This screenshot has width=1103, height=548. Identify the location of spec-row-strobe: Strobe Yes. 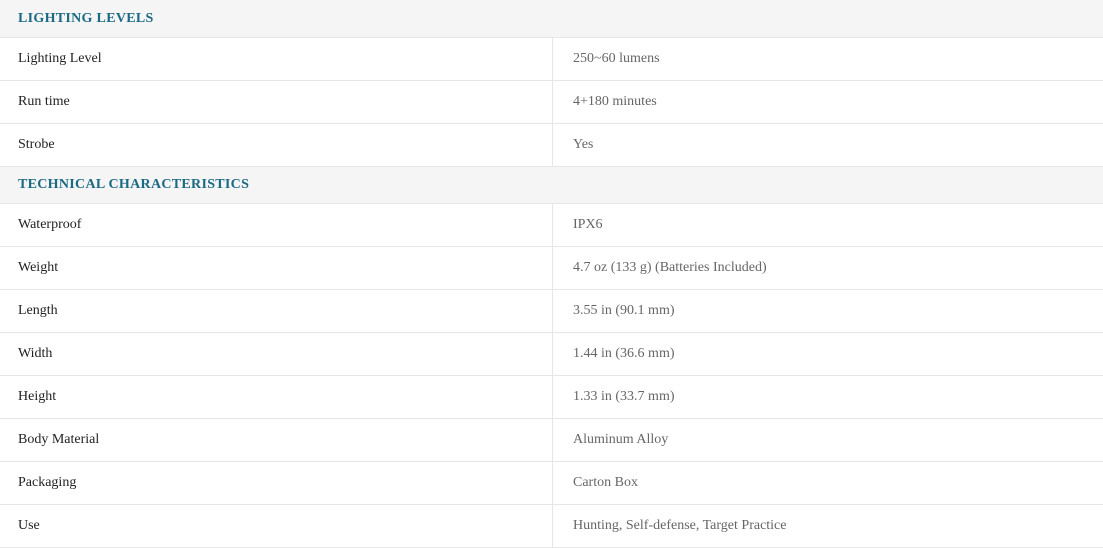
(551, 145).